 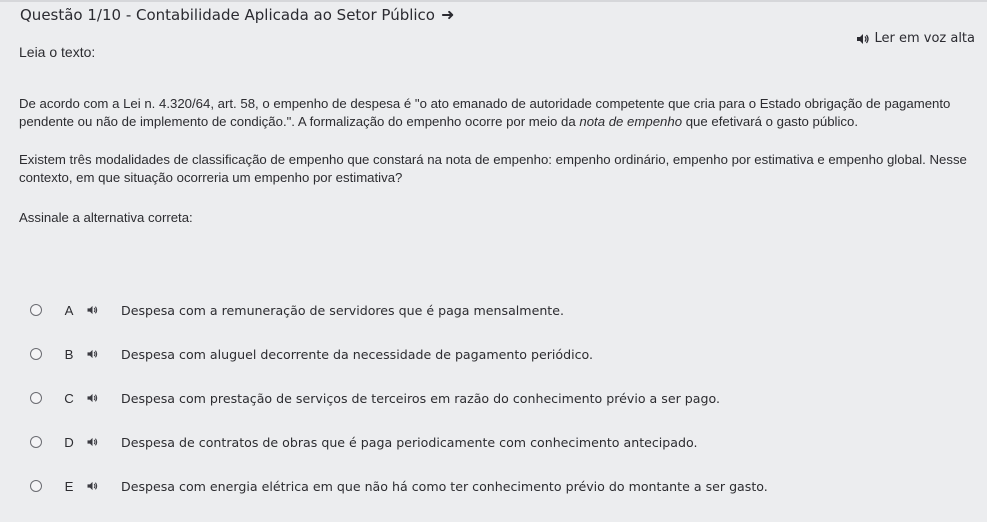 I want to click on option-letter: E, so click(x=69, y=486).